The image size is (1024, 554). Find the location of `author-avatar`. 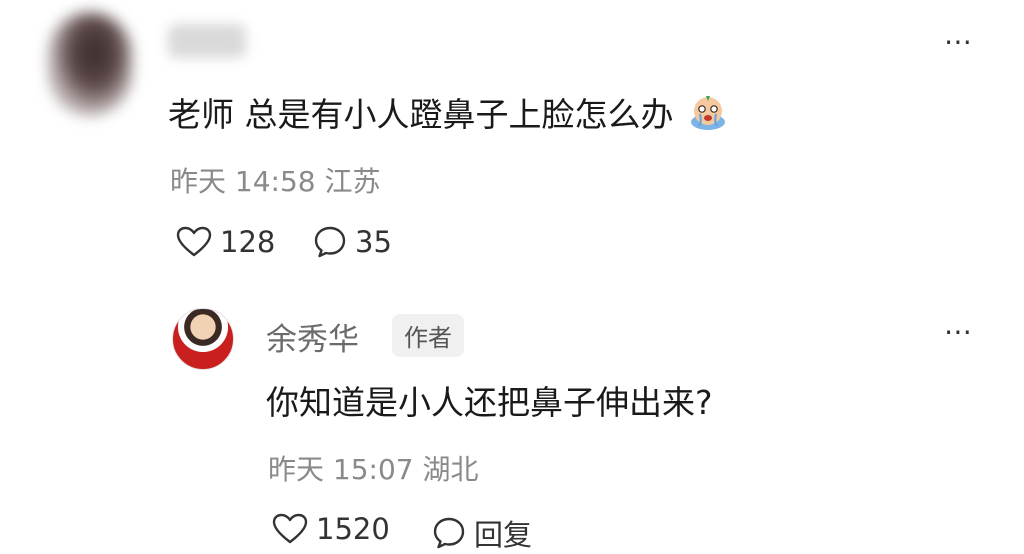

author-avatar is located at coordinates (203, 339).